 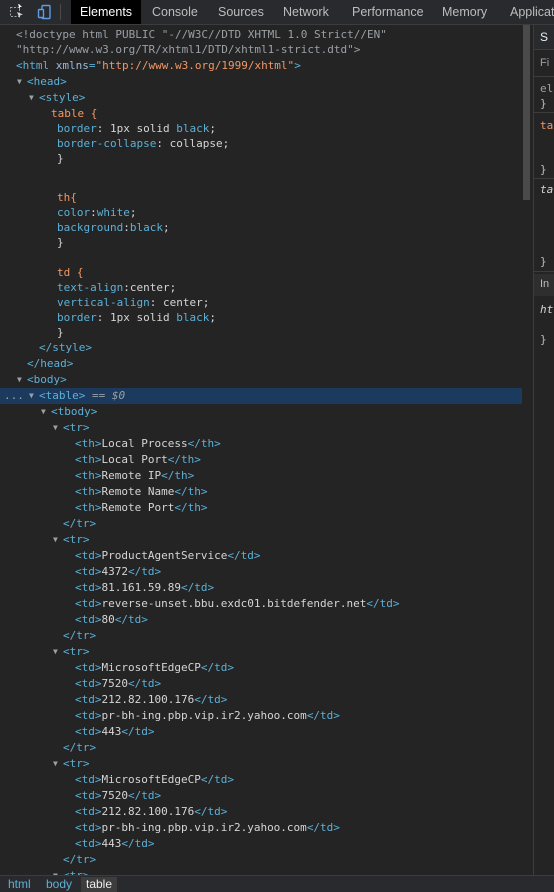 I want to click on rule-selector-table-ua: ta, so click(x=546, y=189).